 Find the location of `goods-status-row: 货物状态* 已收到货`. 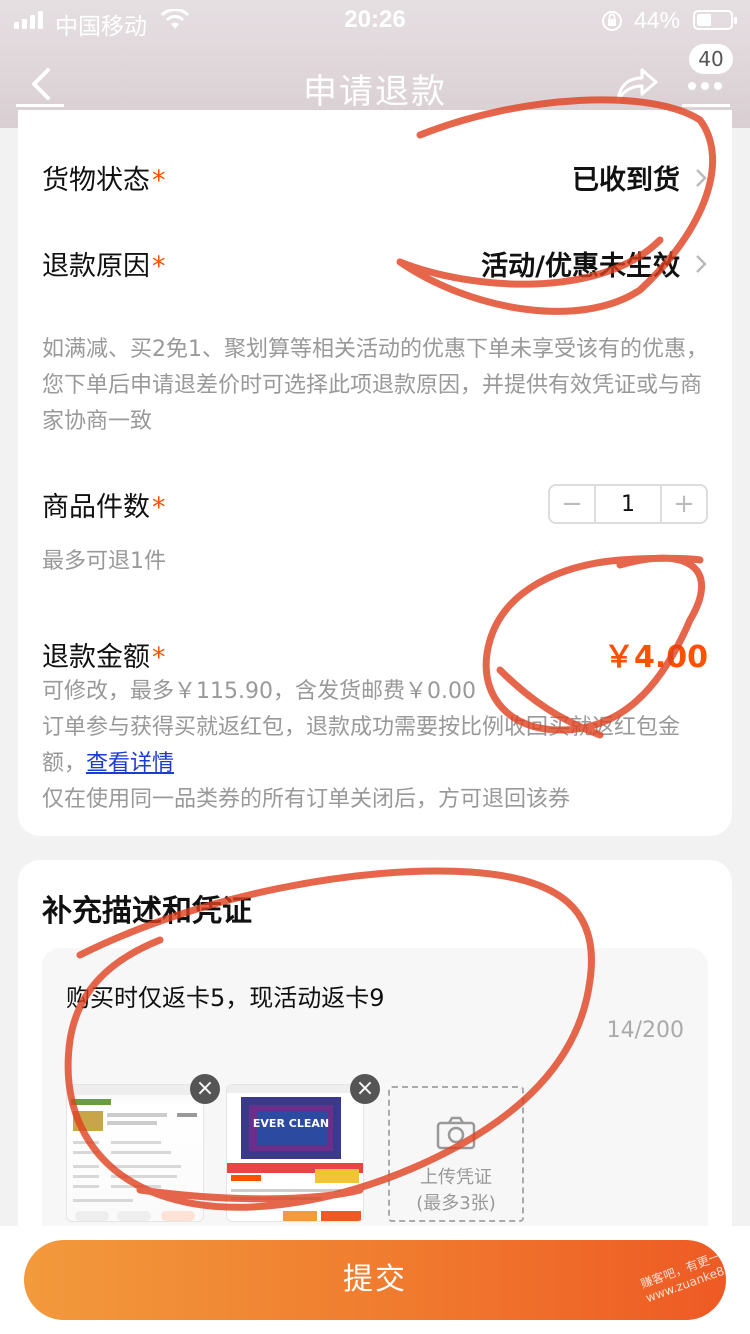

goods-status-row: 货物状态* 已收到货 is located at coordinates (375, 177).